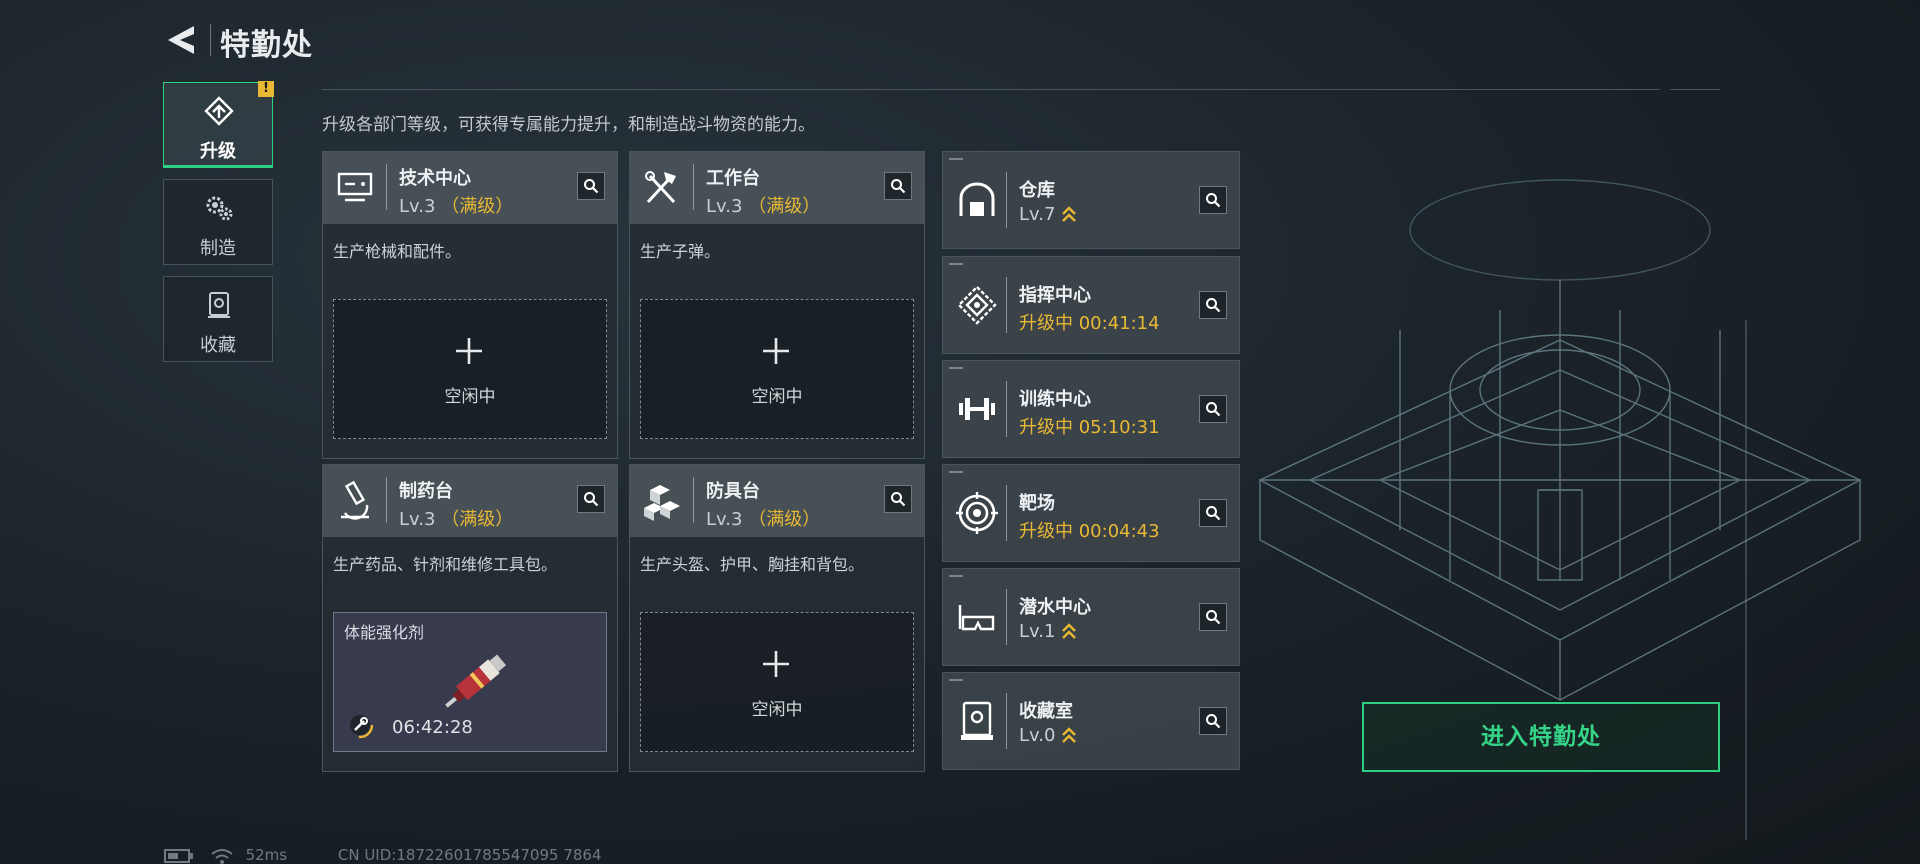 The height and width of the screenshot is (864, 1920). What do you see at coordinates (976, 618) in the screenshot?
I see `diving-goggles-icon` at bounding box center [976, 618].